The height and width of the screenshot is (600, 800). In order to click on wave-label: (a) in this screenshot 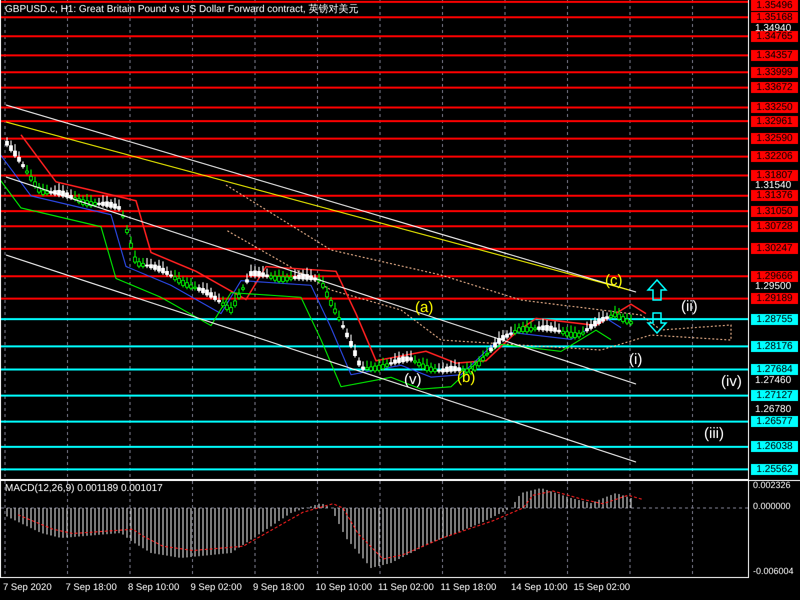, I will do `click(424, 308)`.